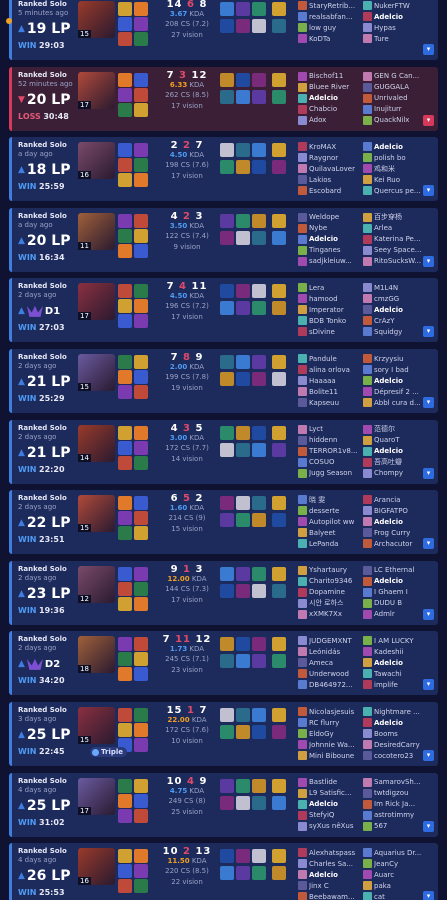 The image size is (447, 900). Describe the element at coordinates (330, 543) in the screenshot. I see `player-entry: LePanda` at that location.